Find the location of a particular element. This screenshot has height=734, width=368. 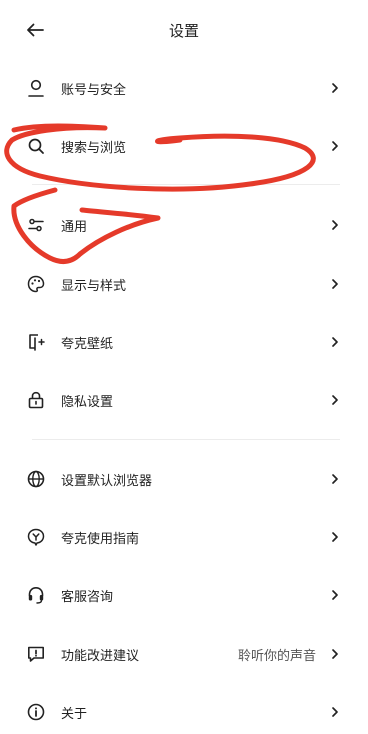

menu-item-display: 显示与样式 is located at coordinates (184, 284).